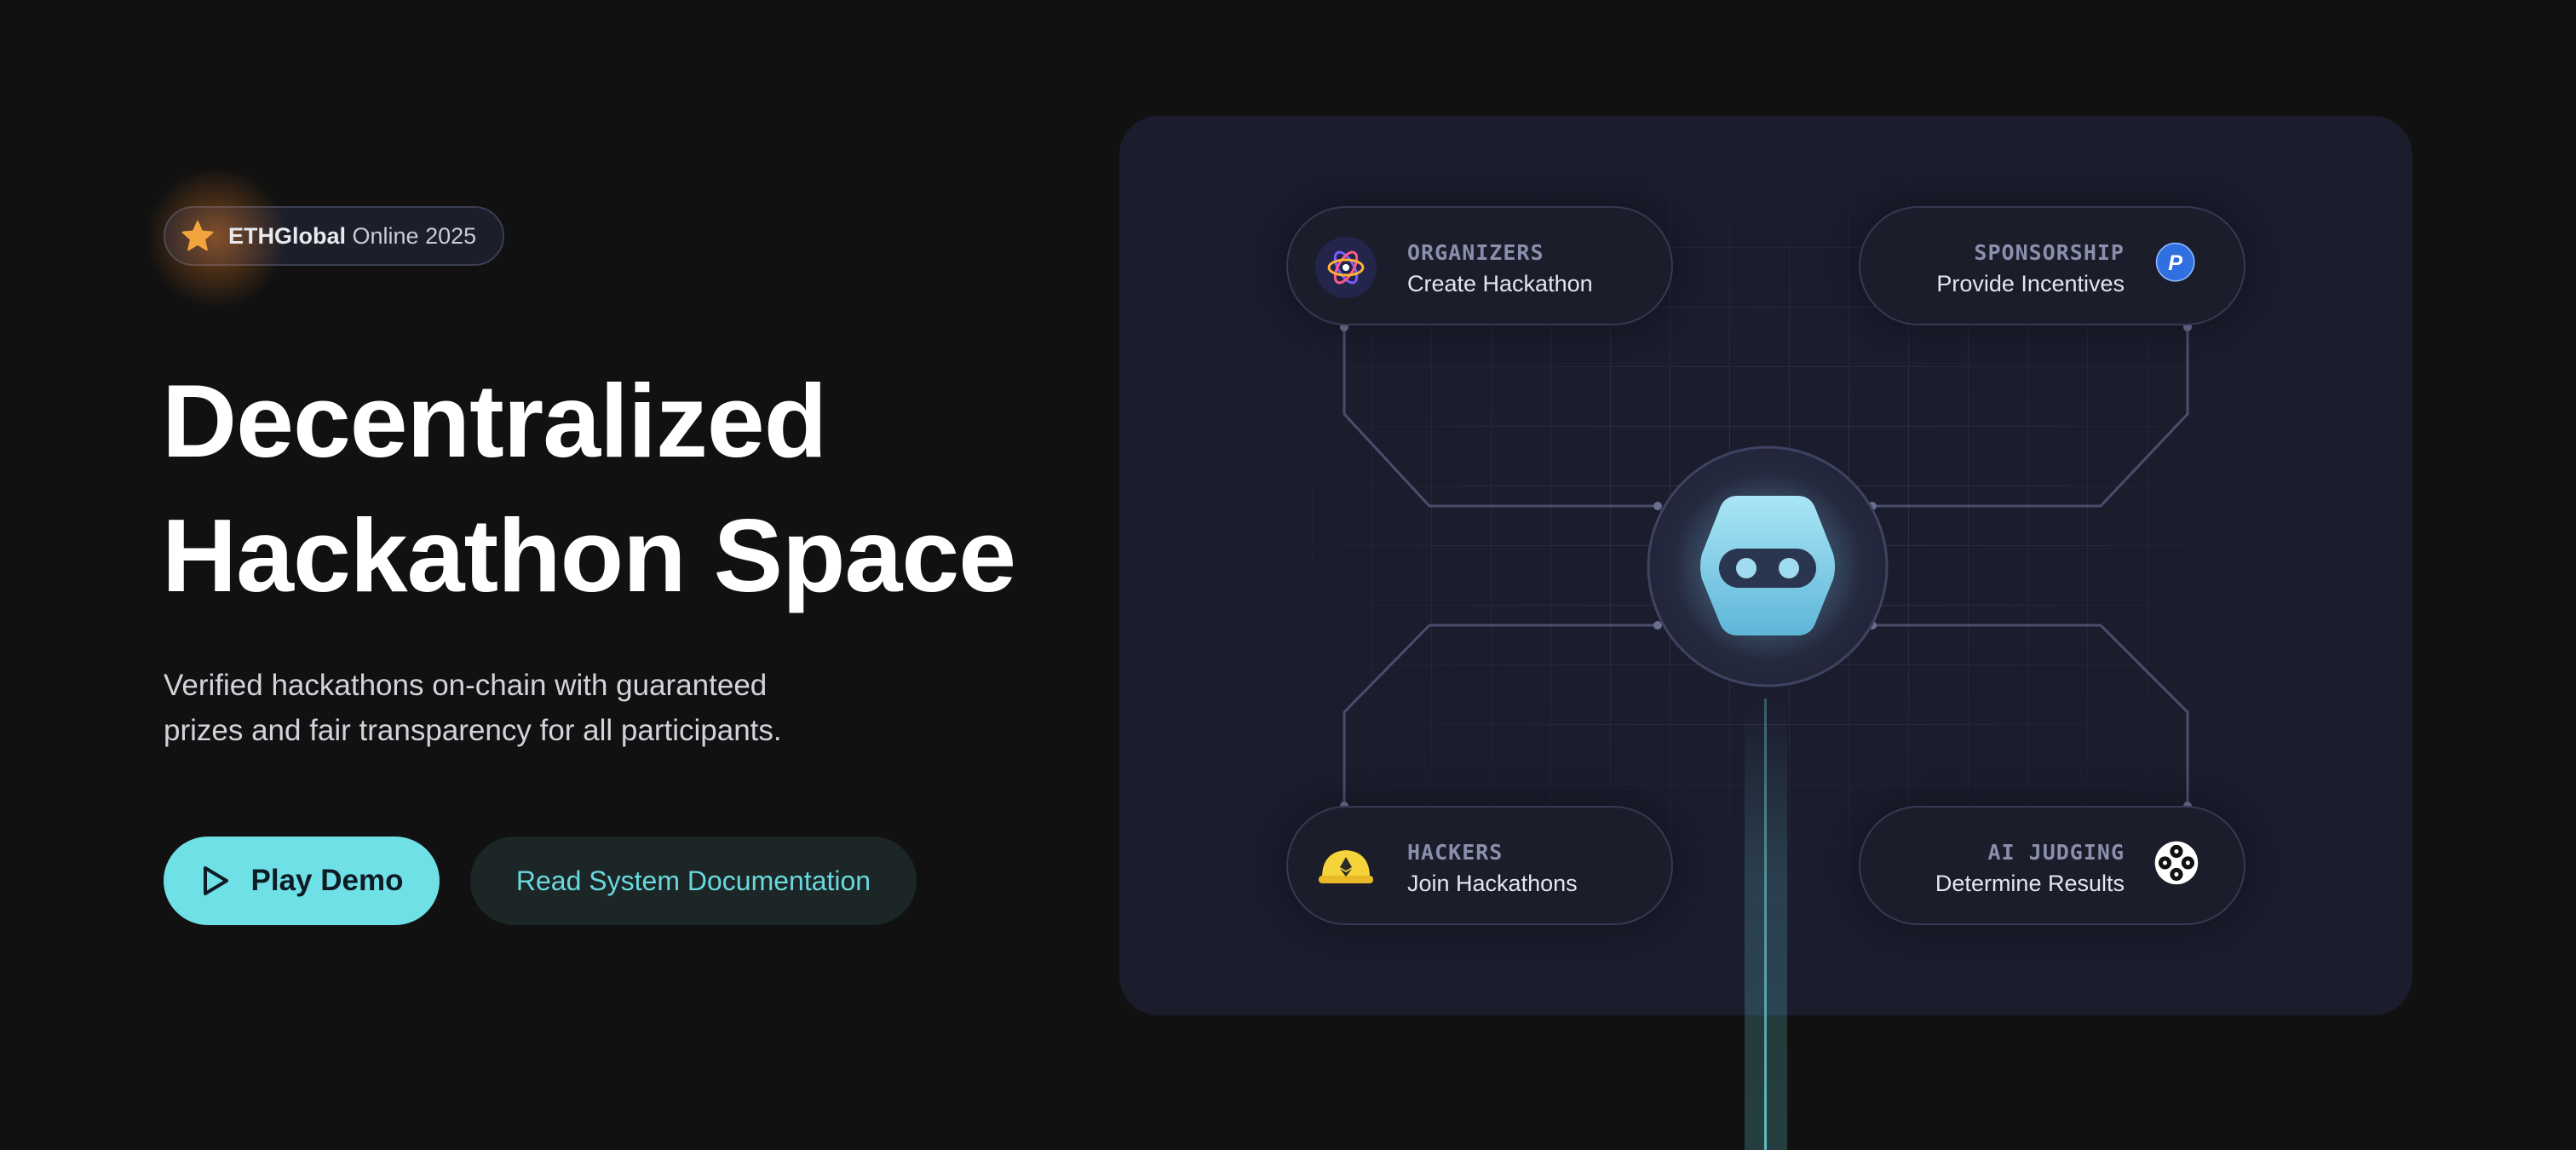  I want to click on read-docs-label: Read System Documentation, so click(693, 880).